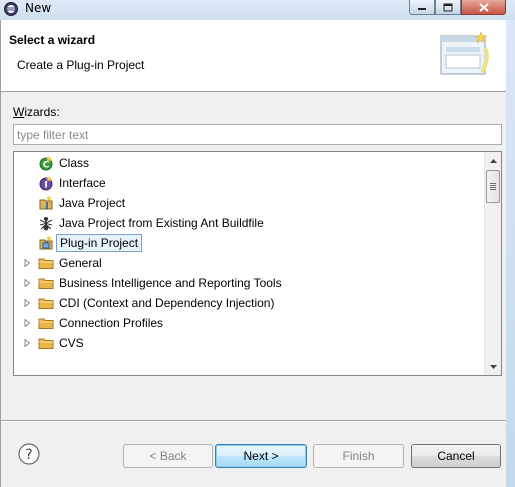  What do you see at coordinates (161, 223) in the screenshot?
I see `tree-item-label: Java Project from Existing Ant Buildfile` at bounding box center [161, 223].